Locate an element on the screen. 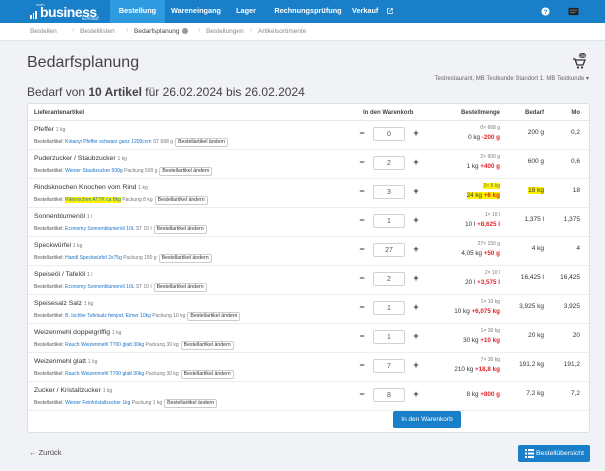 The width and height of the screenshot is (605, 471). nav-tab-wareneingang: Wareneingang is located at coordinates (196, 11).